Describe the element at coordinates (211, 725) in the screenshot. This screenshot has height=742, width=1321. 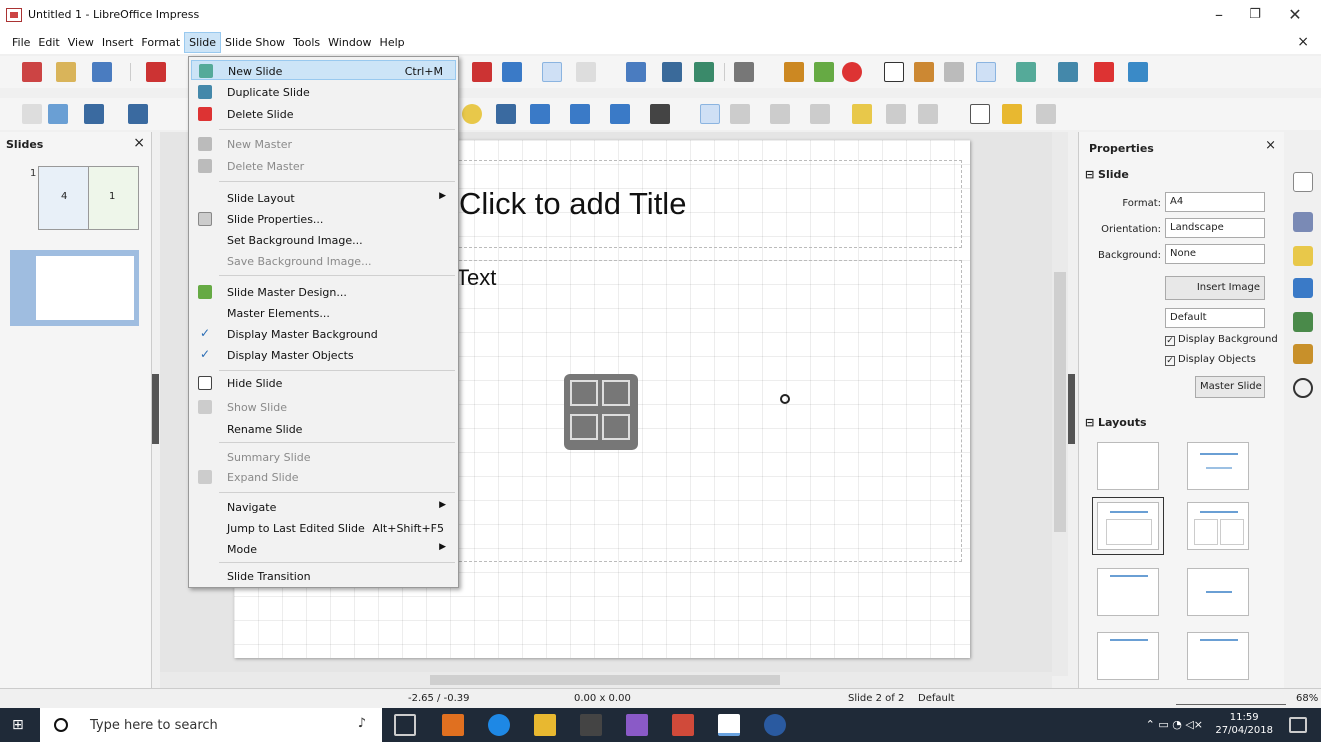
I see `taskbar-search-box: Type here to search ♪` at that location.